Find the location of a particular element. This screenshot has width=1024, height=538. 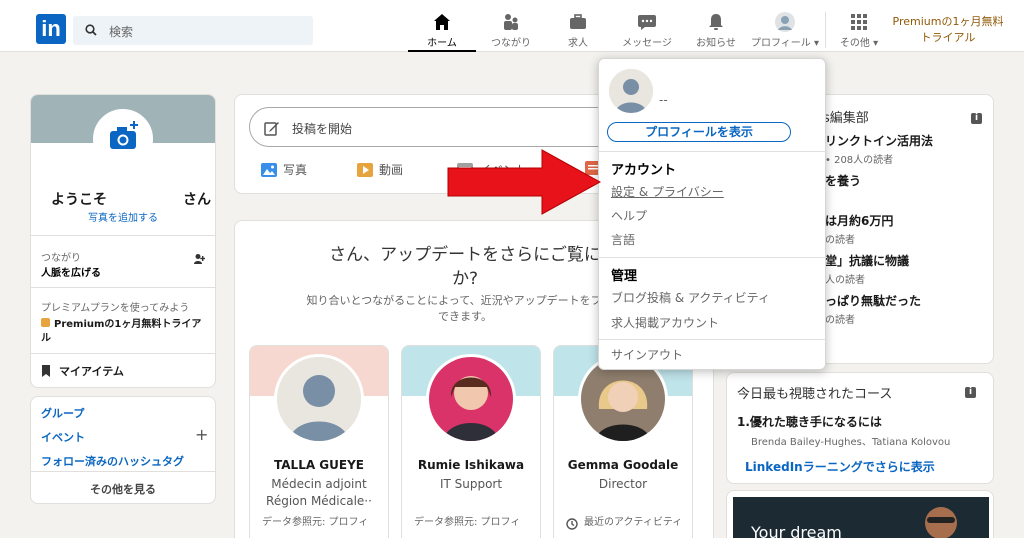

premium-icon is located at coordinates (45, 322).